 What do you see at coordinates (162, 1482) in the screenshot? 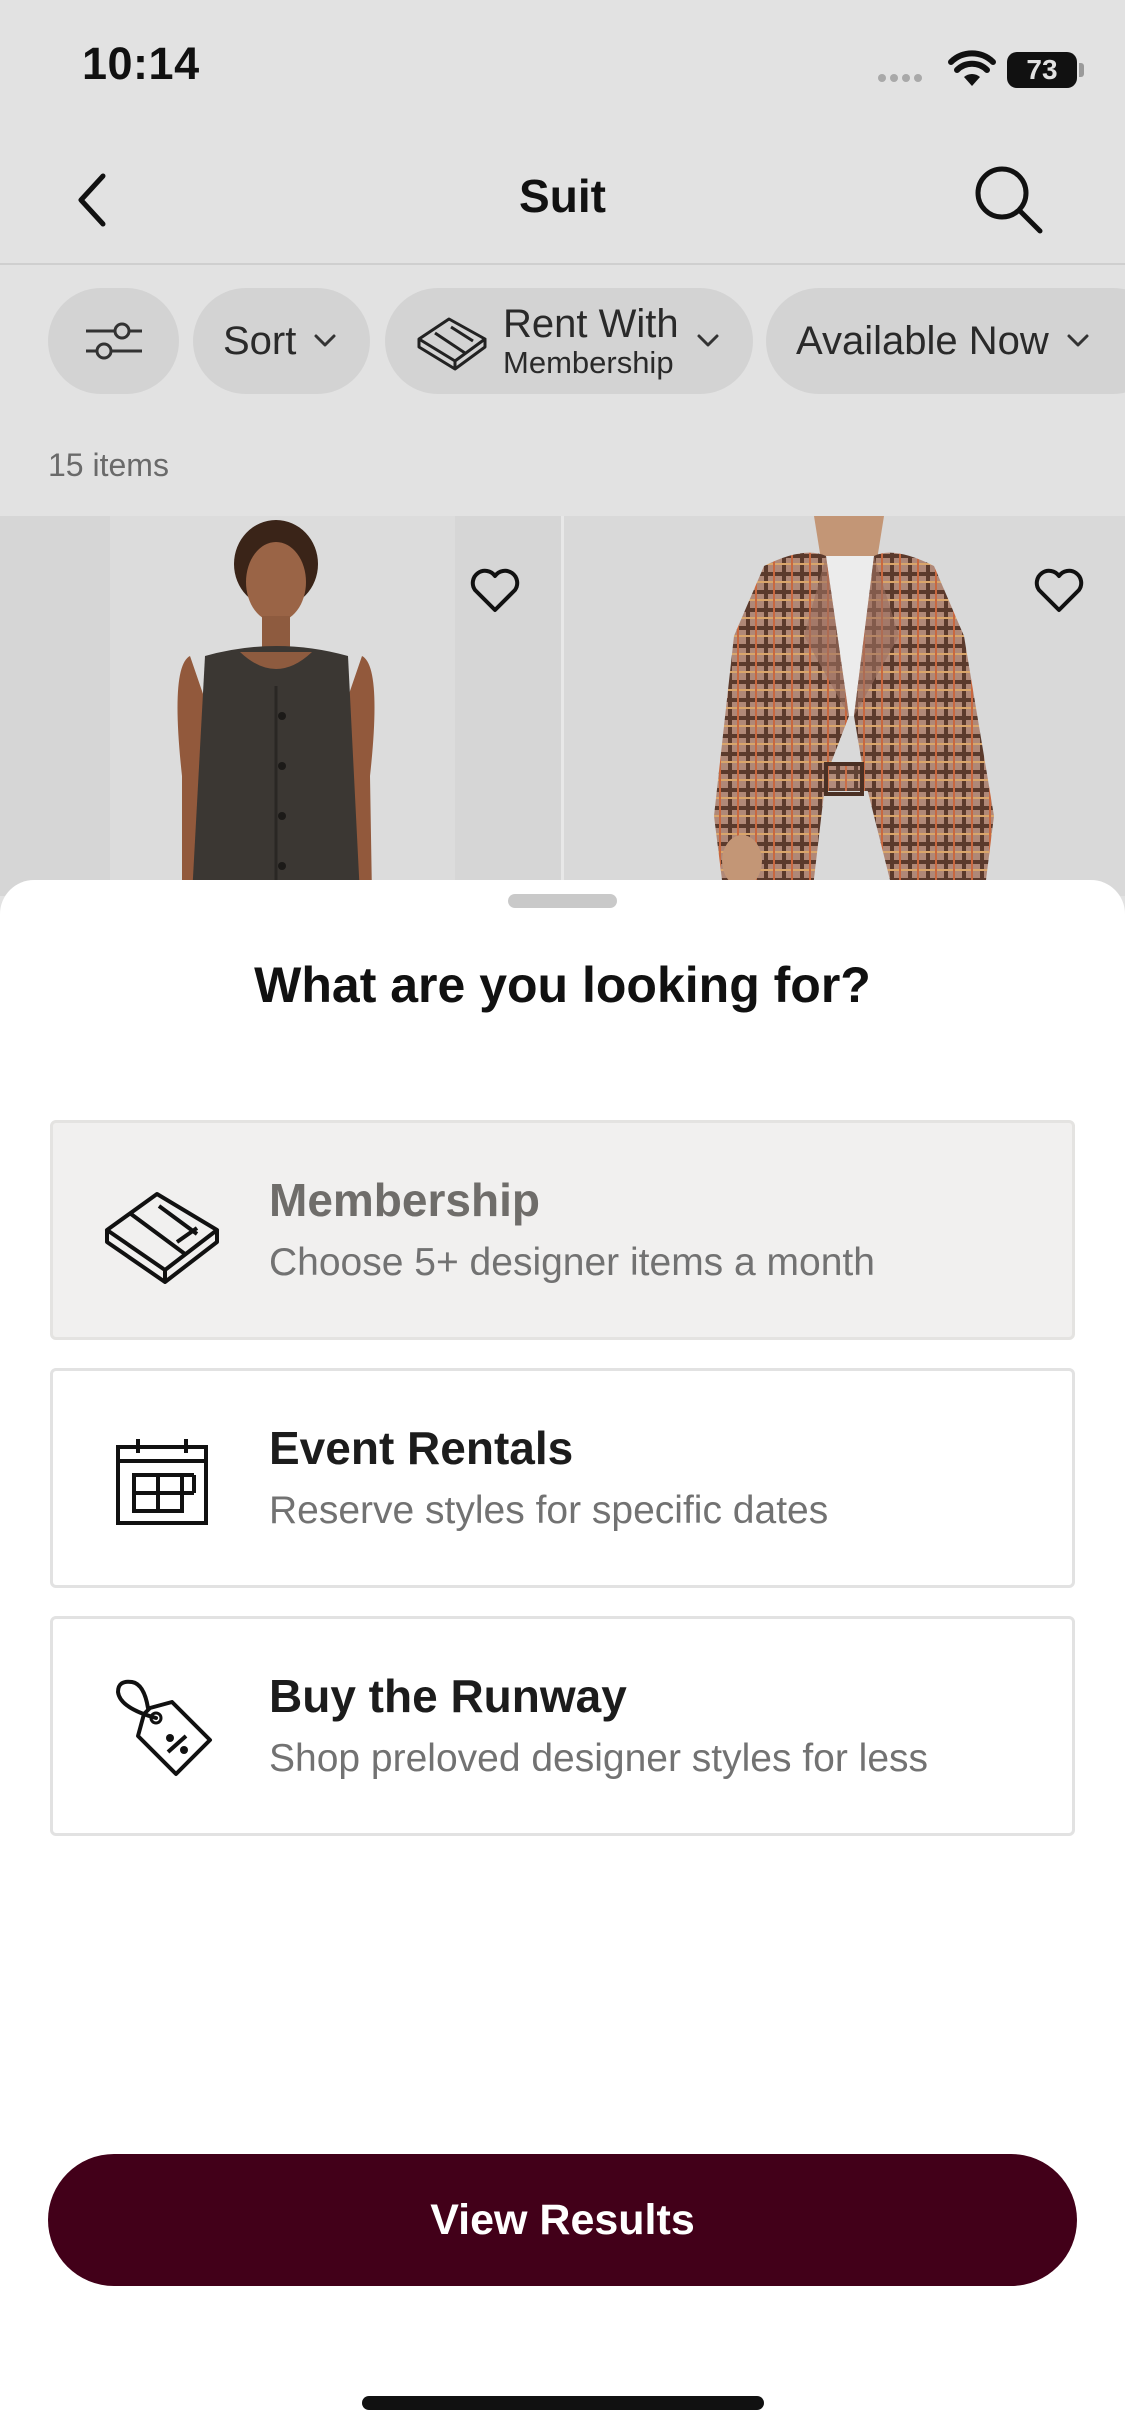
I see `calendar-icon` at bounding box center [162, 1482].